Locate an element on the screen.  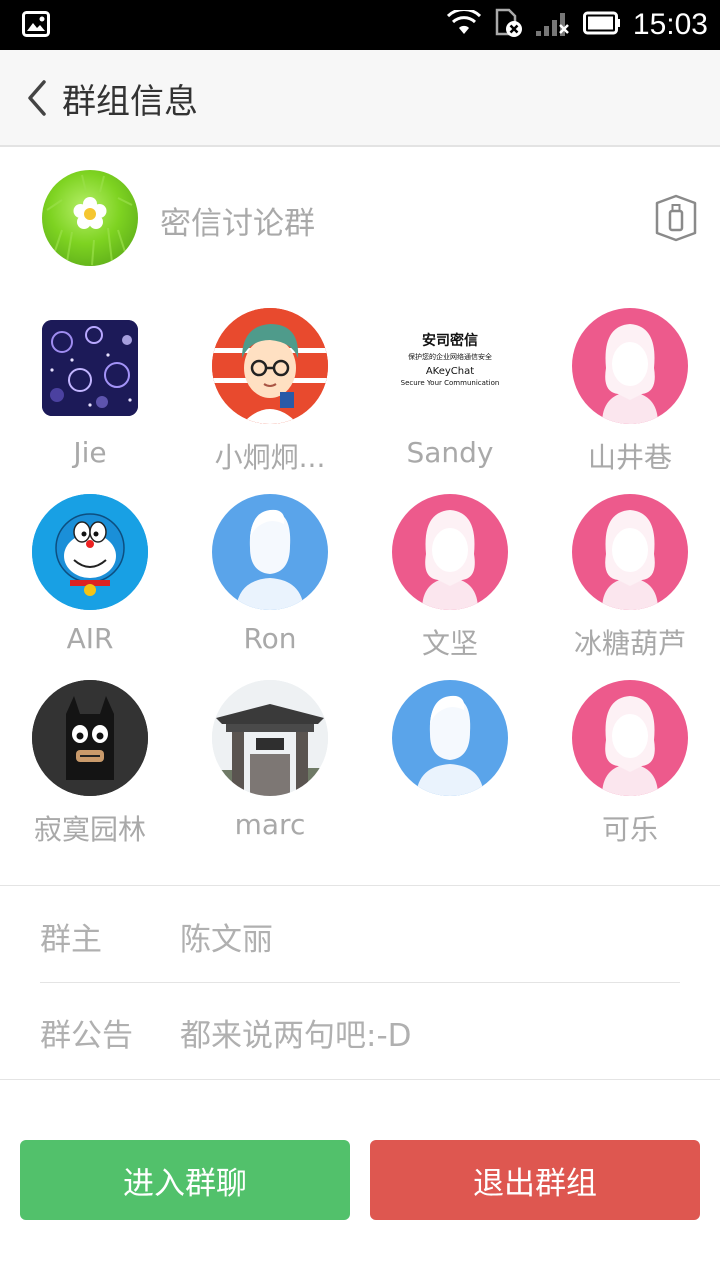
member-name: 寂寞园林 is located at coordinates (89, 829).